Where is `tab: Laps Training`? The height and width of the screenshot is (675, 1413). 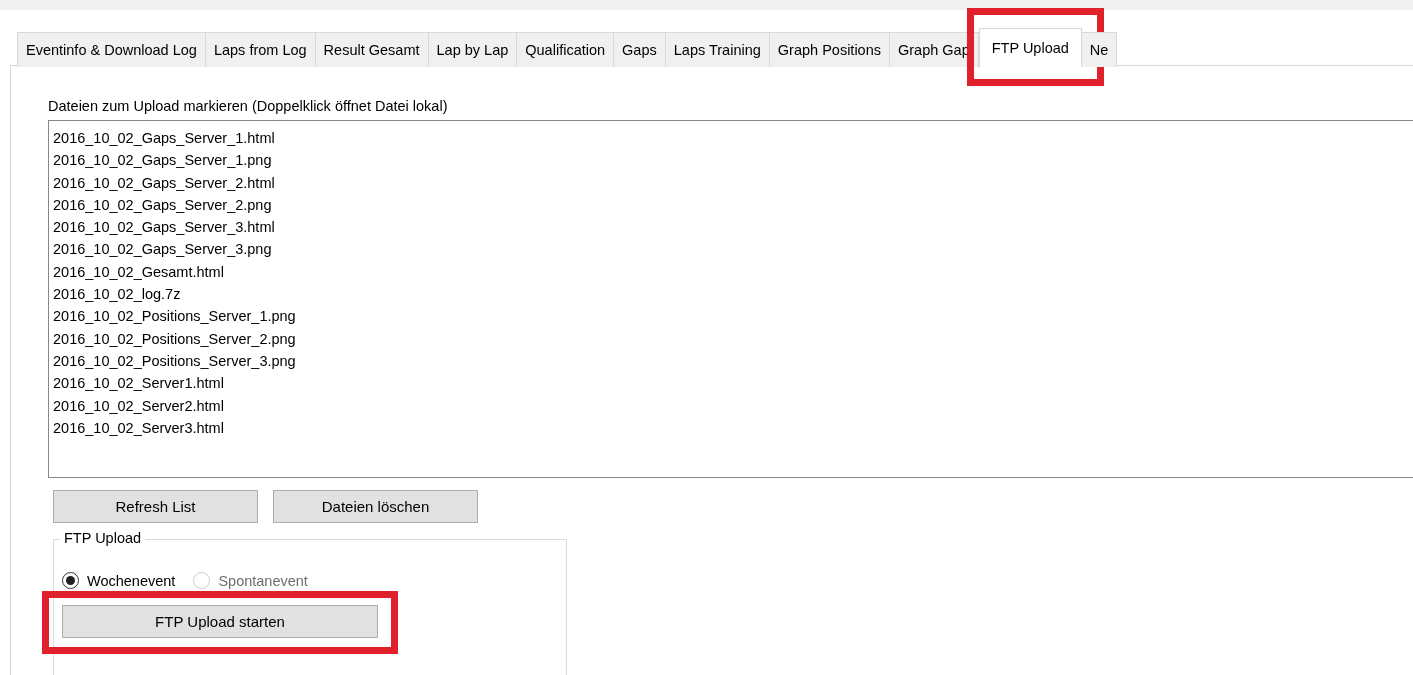 tab: Laps Training is located at coordinates (717, 49).